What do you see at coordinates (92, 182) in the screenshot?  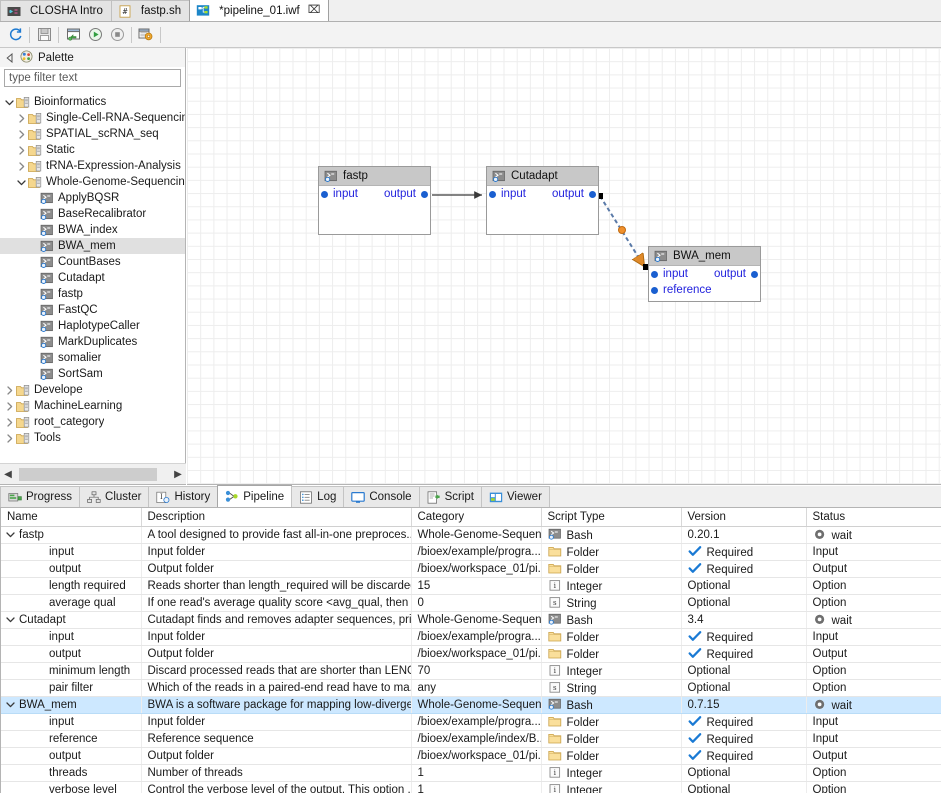 I see `palette-item-whole-genome-sequencin: Whole-Genome-Sequencin` at bounding box center [92, 182].